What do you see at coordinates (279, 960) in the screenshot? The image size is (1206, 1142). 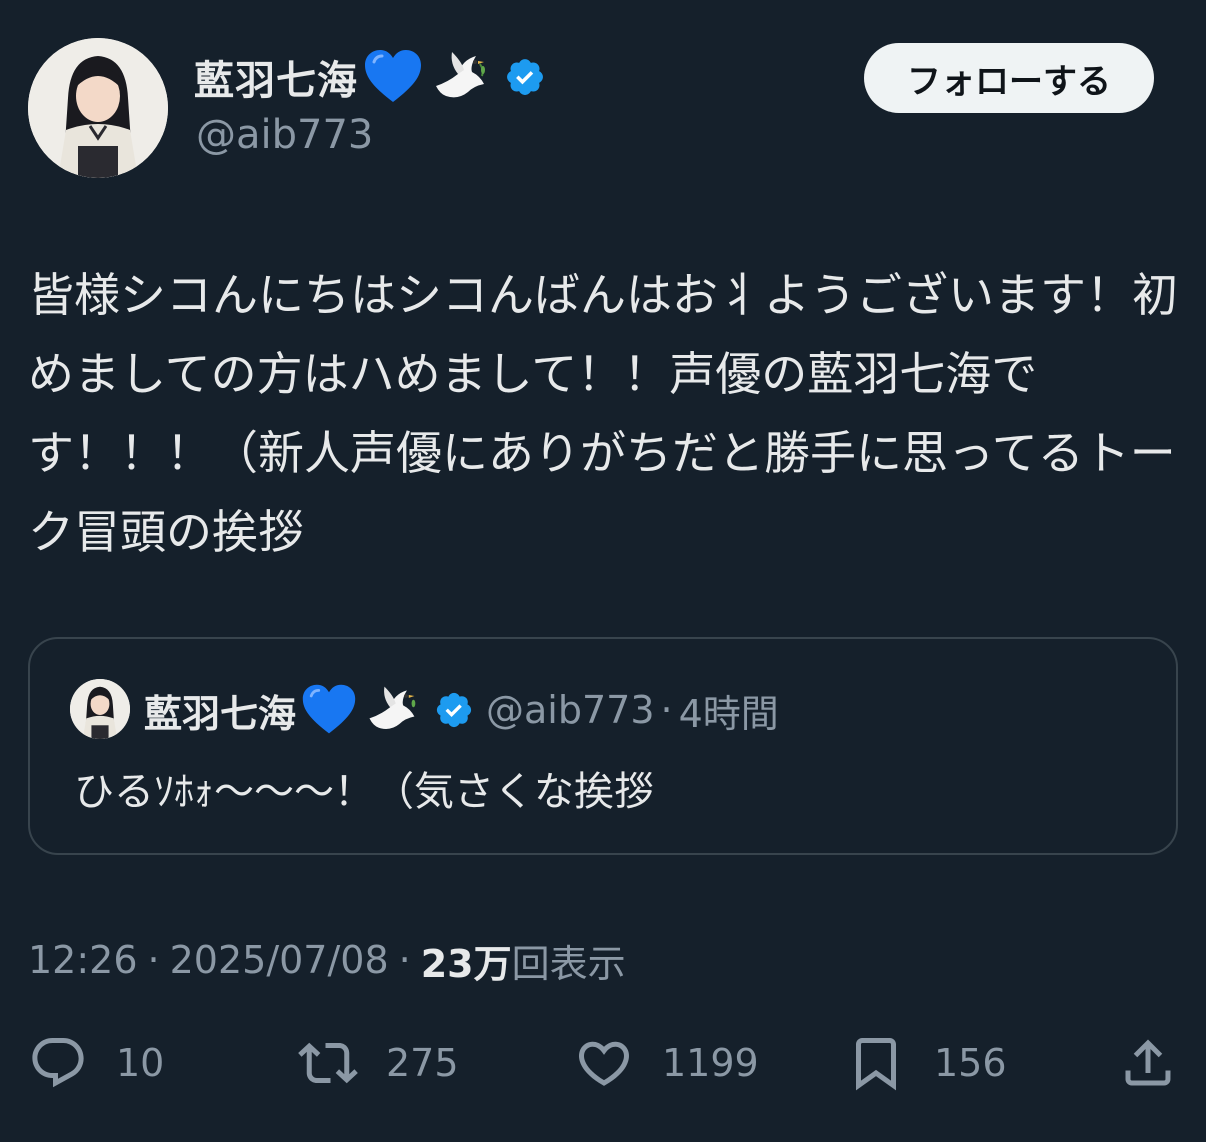 I see `tweet-date: 2025/07/08` at bounding box center [279, 960].